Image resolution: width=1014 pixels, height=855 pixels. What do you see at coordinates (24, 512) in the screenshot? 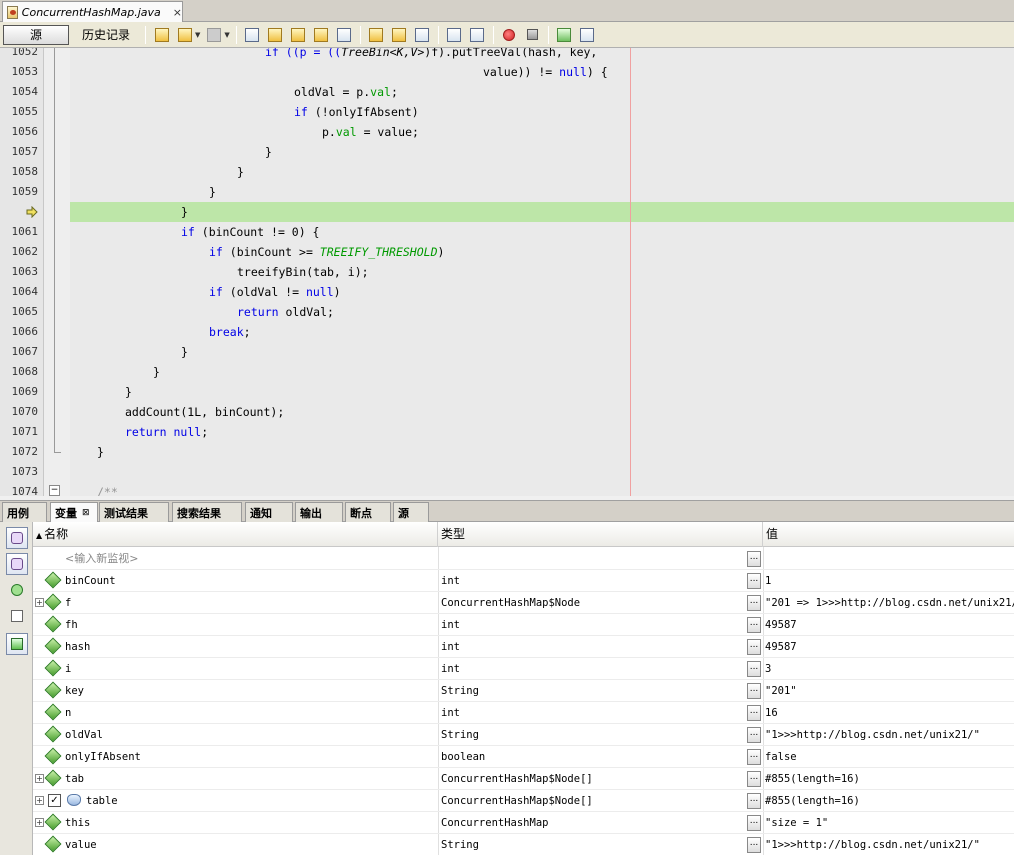
I see `tab-use-cases: 用例` at bounding box center [24, 512].